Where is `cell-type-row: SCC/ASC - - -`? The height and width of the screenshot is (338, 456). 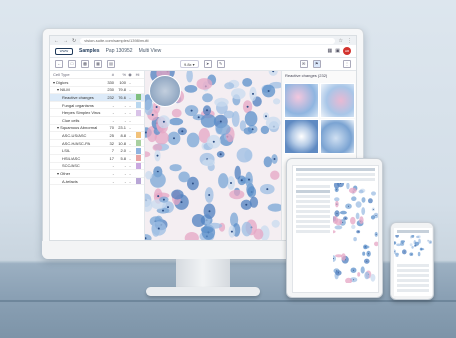 cell-type-row: SCC/ASC - - - is located at coordinates (97, 166).